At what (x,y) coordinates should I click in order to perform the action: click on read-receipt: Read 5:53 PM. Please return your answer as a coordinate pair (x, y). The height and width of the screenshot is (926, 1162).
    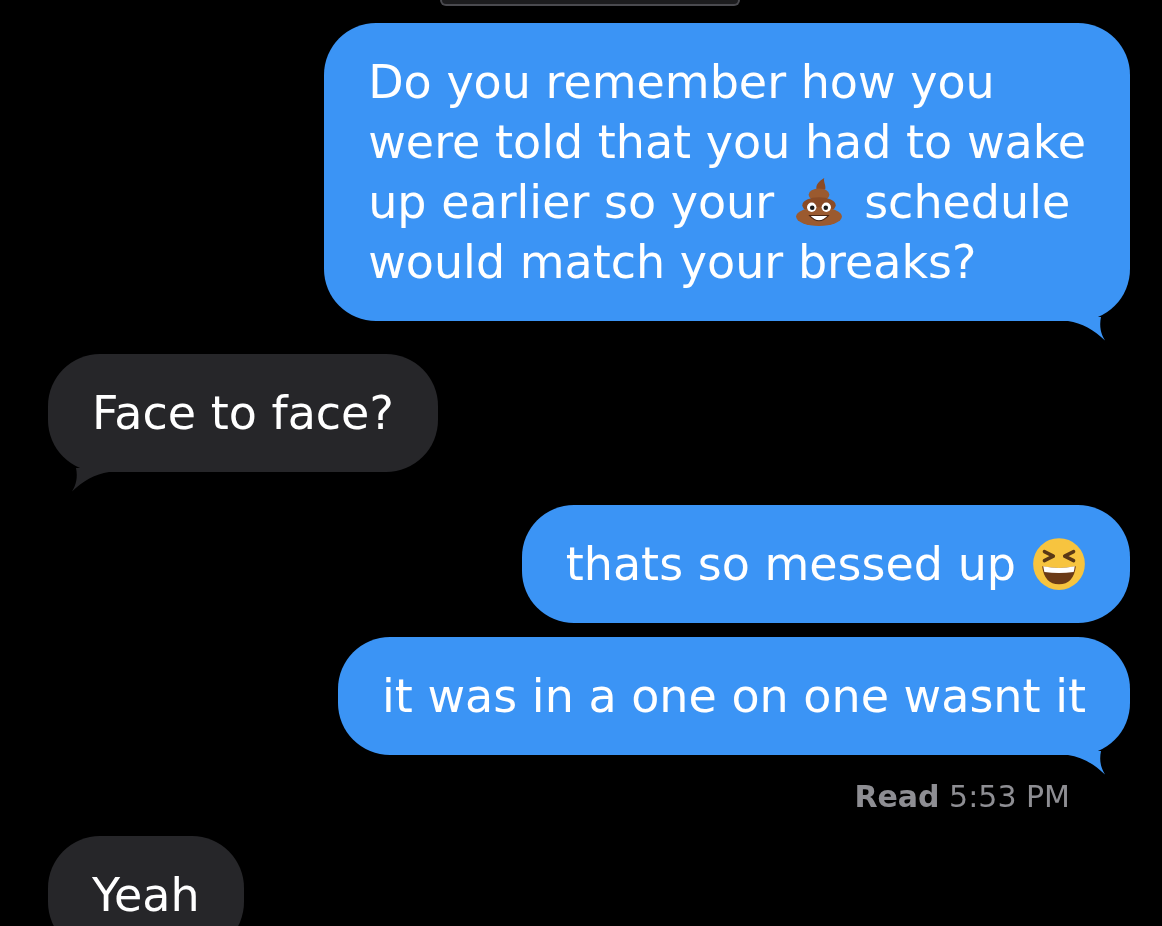
    Looking at the image, I should click on (962, 797).